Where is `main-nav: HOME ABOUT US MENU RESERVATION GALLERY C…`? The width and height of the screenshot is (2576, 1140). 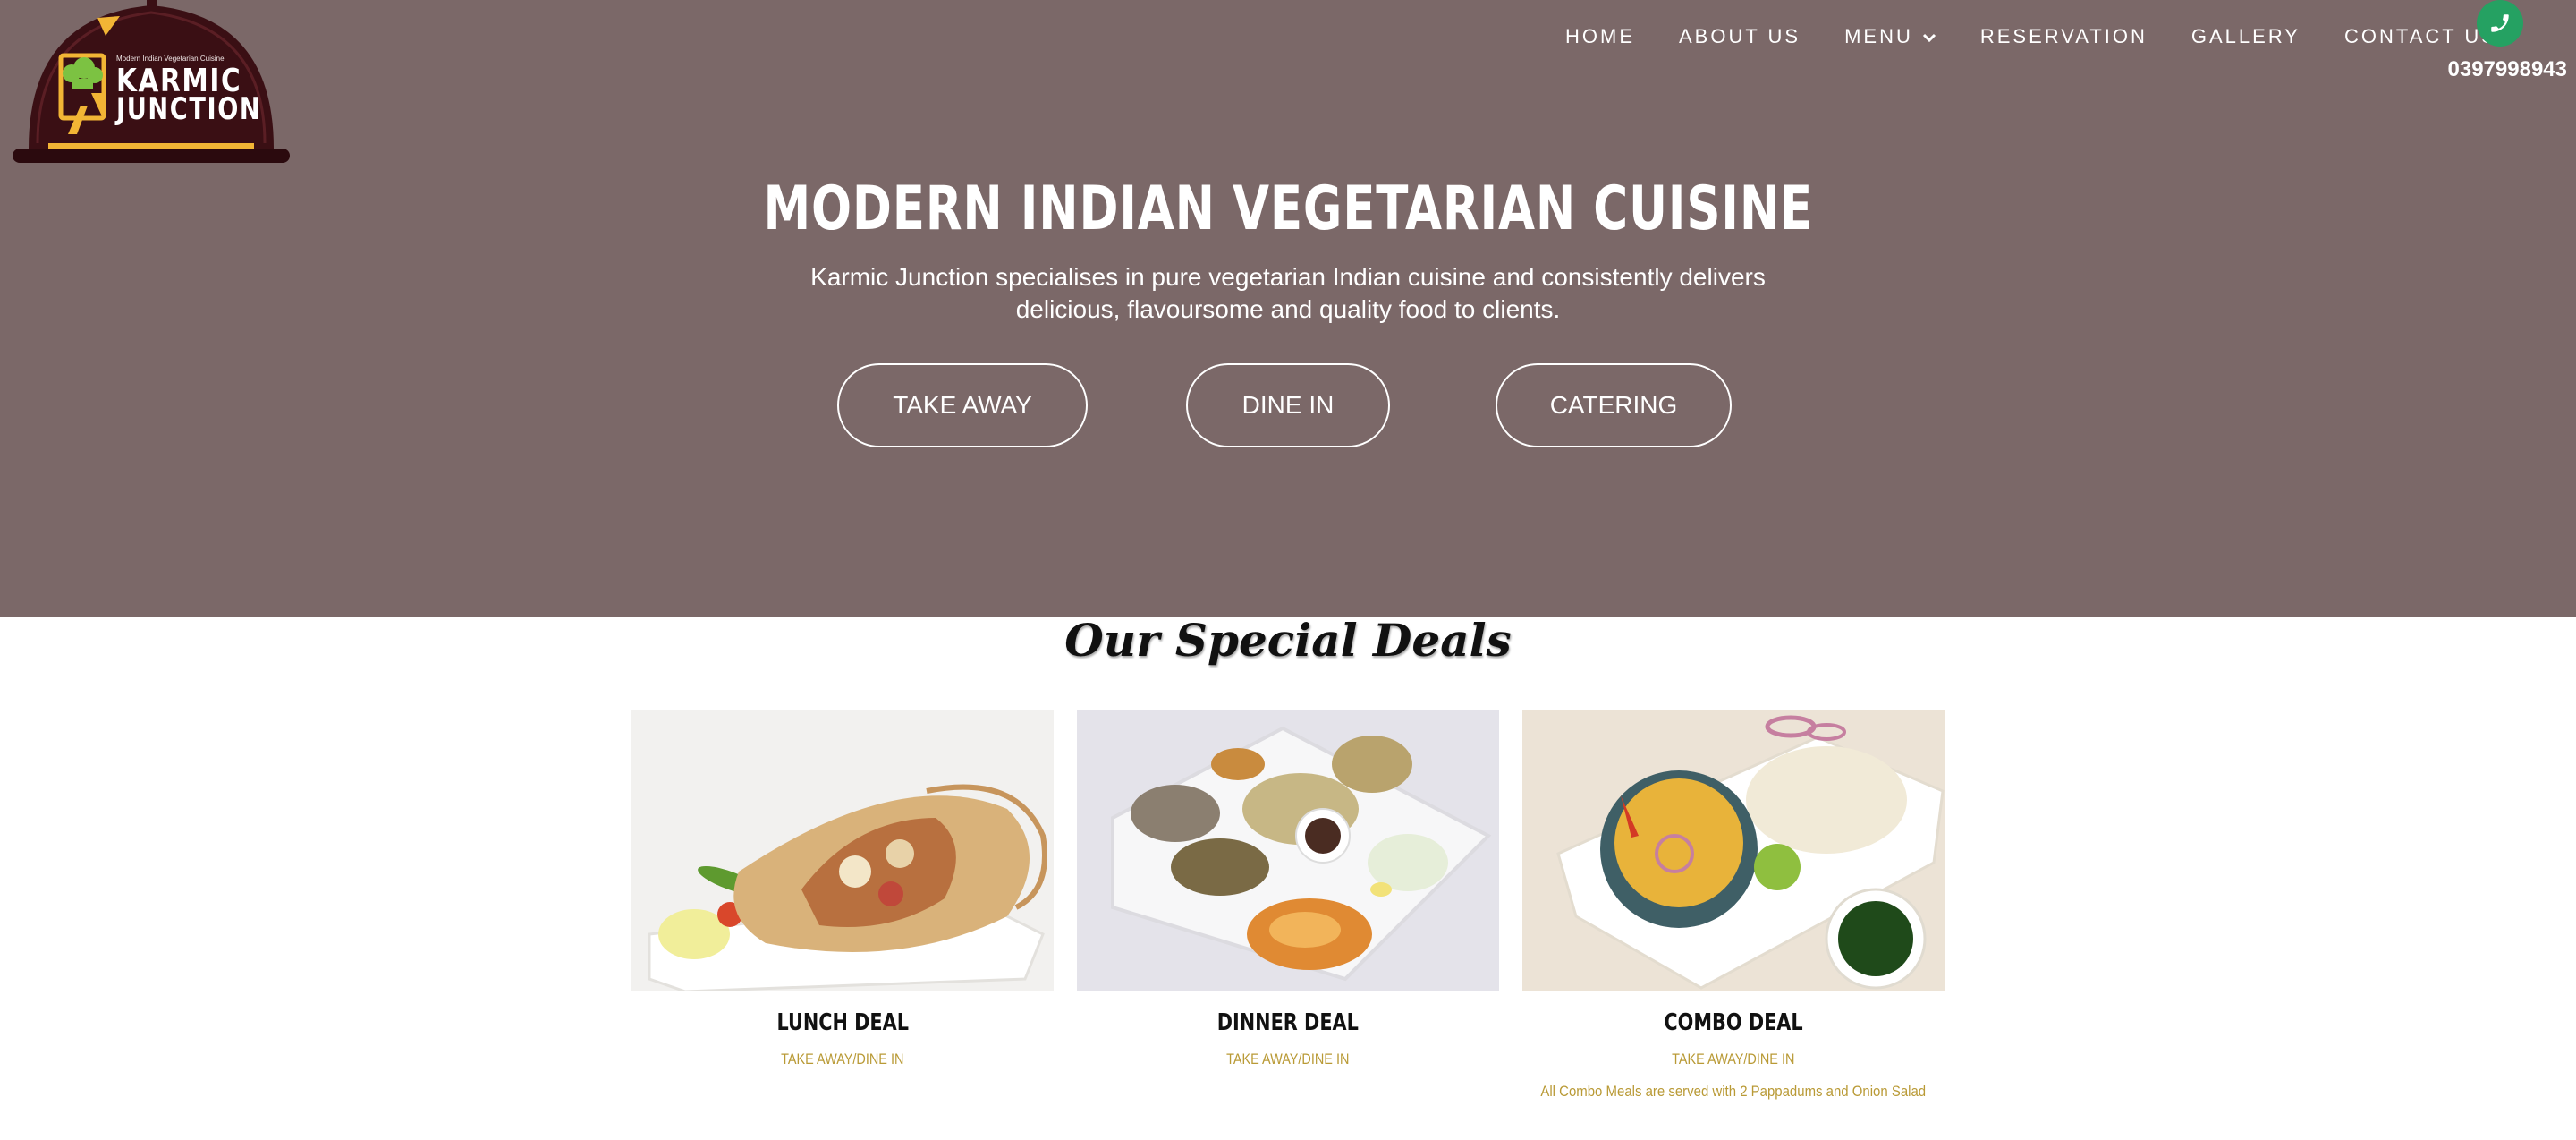 main-nav: HOME ABOUT US MENU RESERVATION GALLERY C… is located at coordinates (2053, 36).